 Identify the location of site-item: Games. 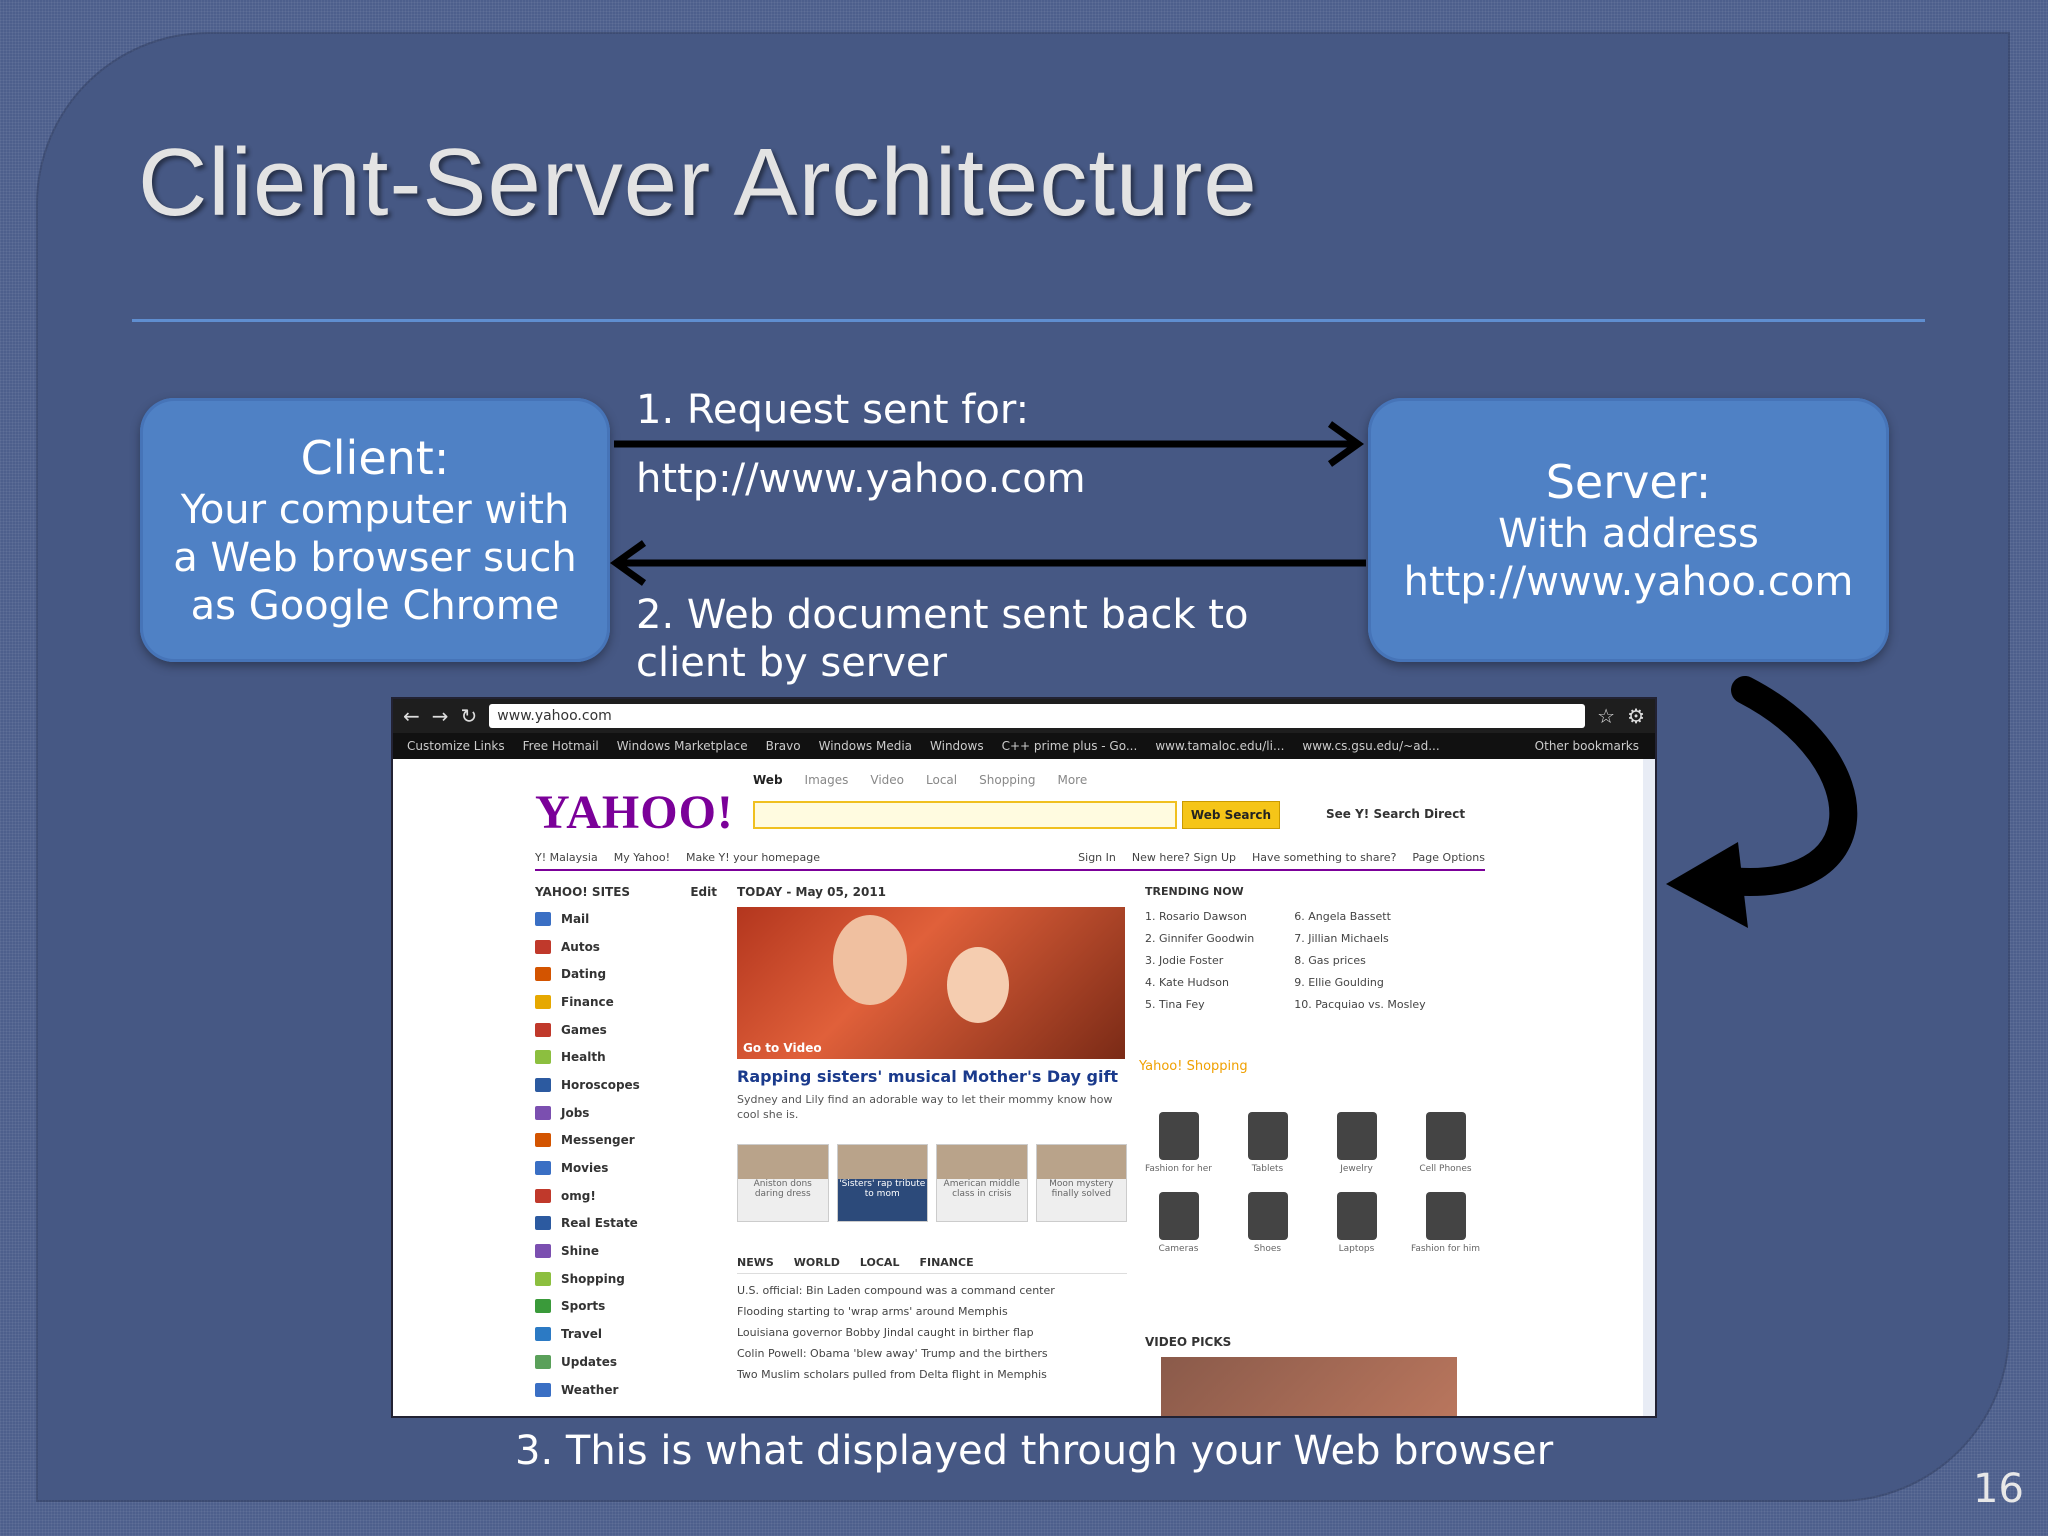
(626, 1030).